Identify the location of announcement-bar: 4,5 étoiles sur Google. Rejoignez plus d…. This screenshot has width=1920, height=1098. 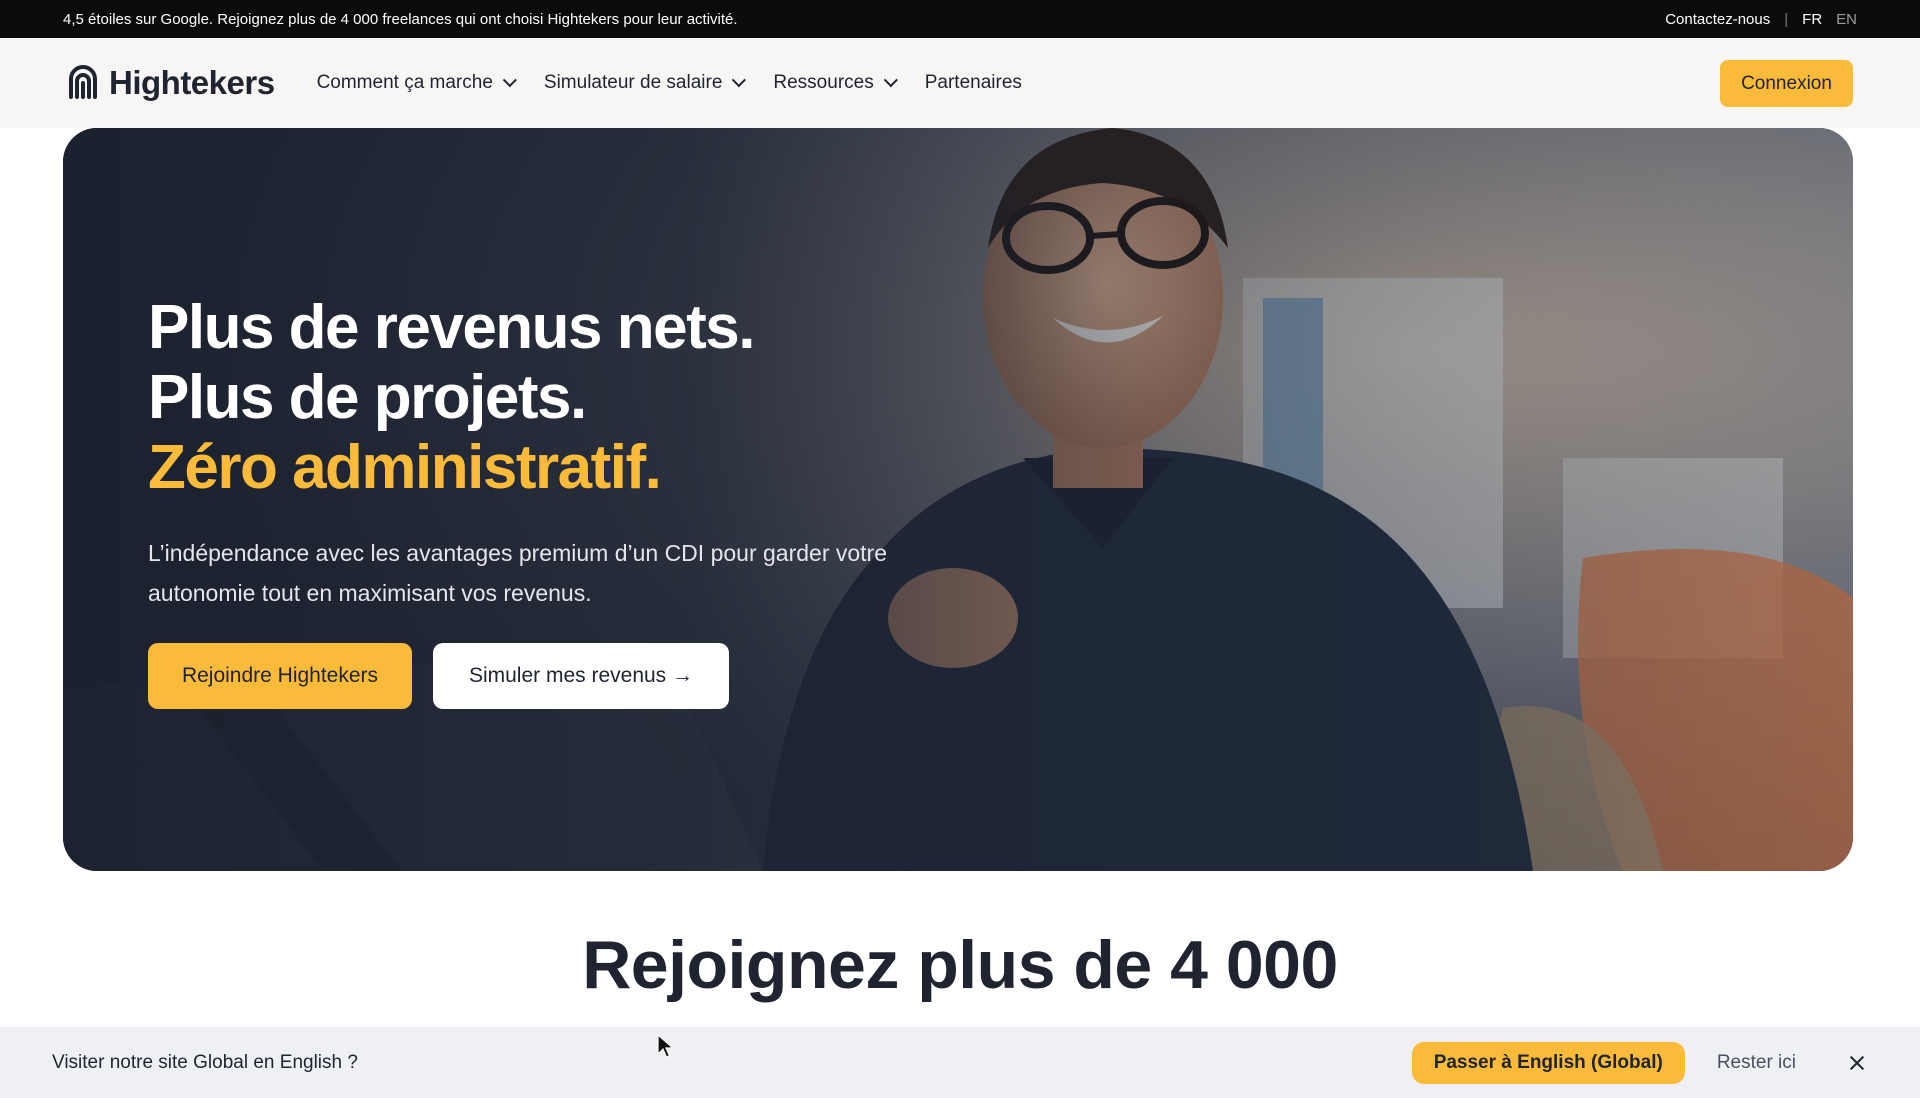
(960, 19).